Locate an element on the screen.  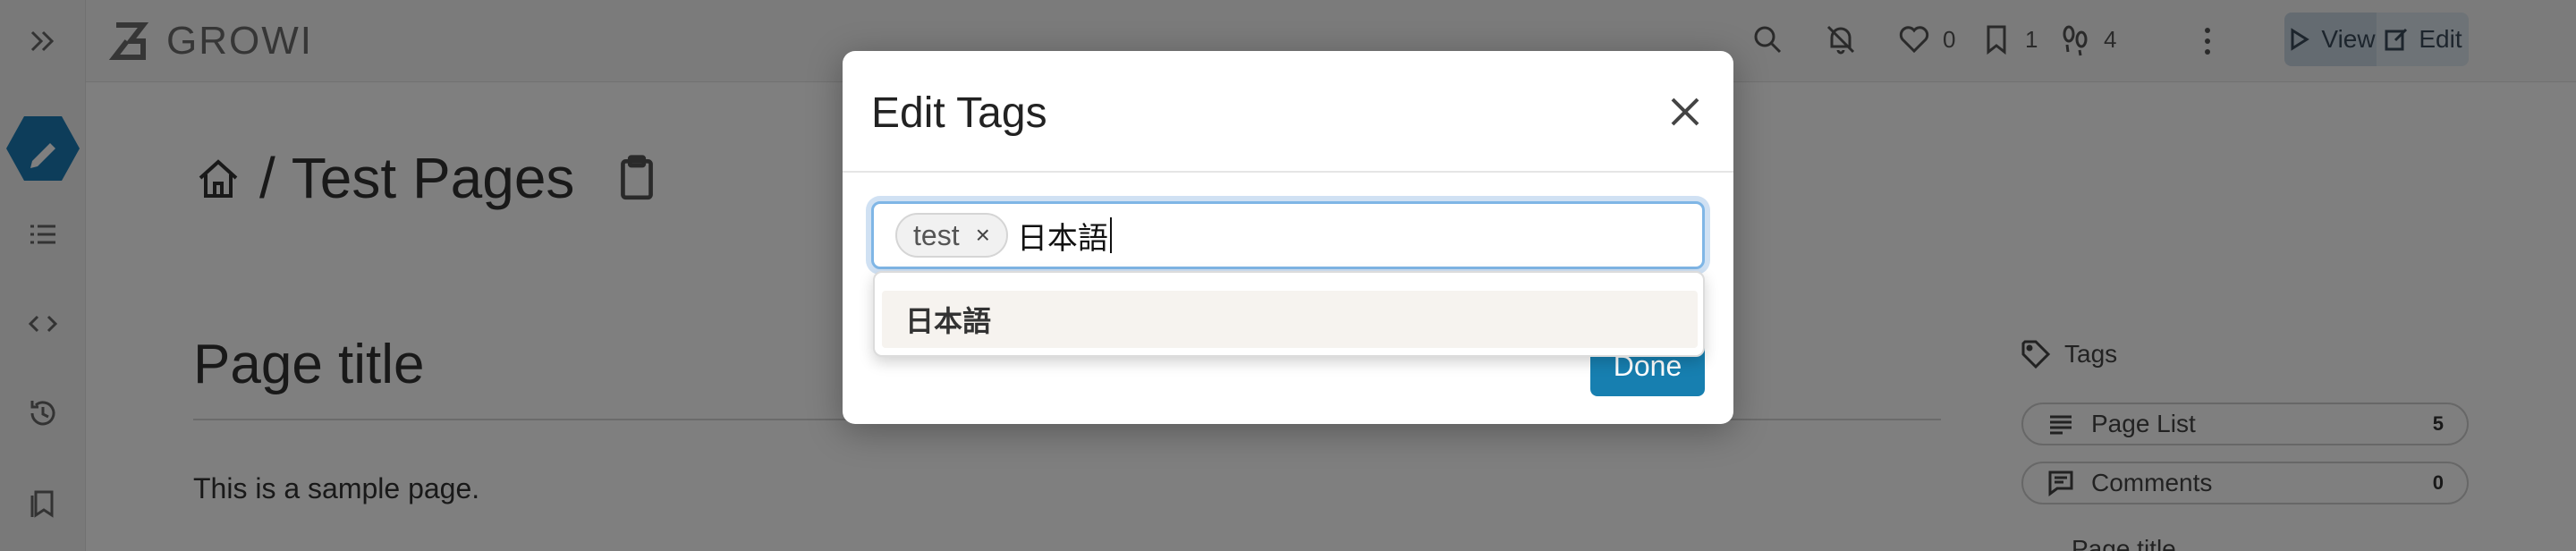
tags-input-text: 日本語 is located at coordinates (1064, 236).